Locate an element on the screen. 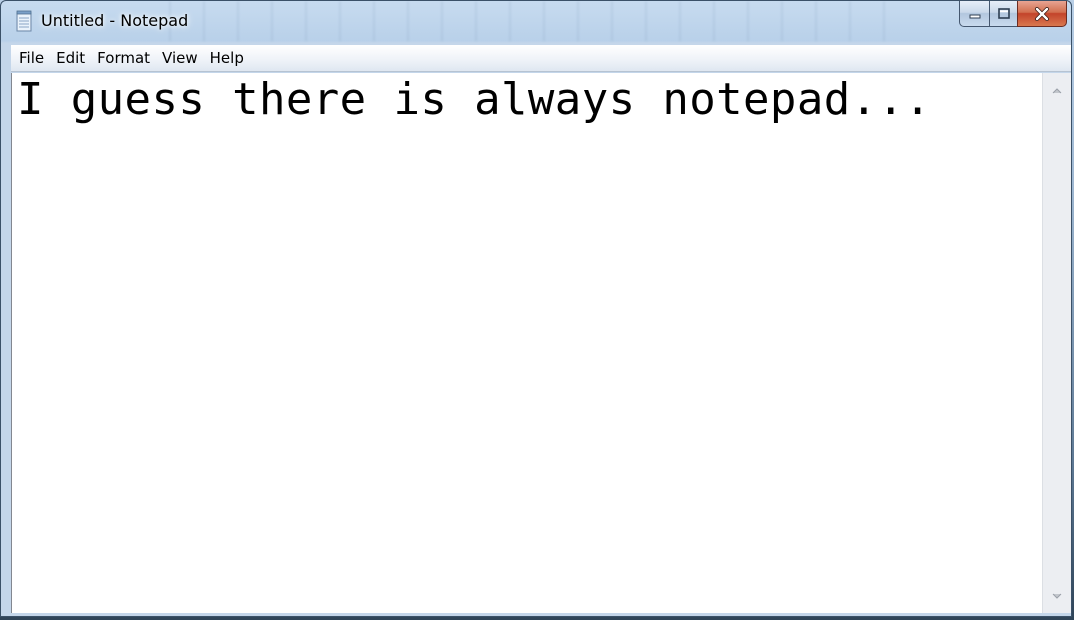 The image size is (1074, 620). menu-bar: File Edit Format View Help is located at coordinates (541, 58).